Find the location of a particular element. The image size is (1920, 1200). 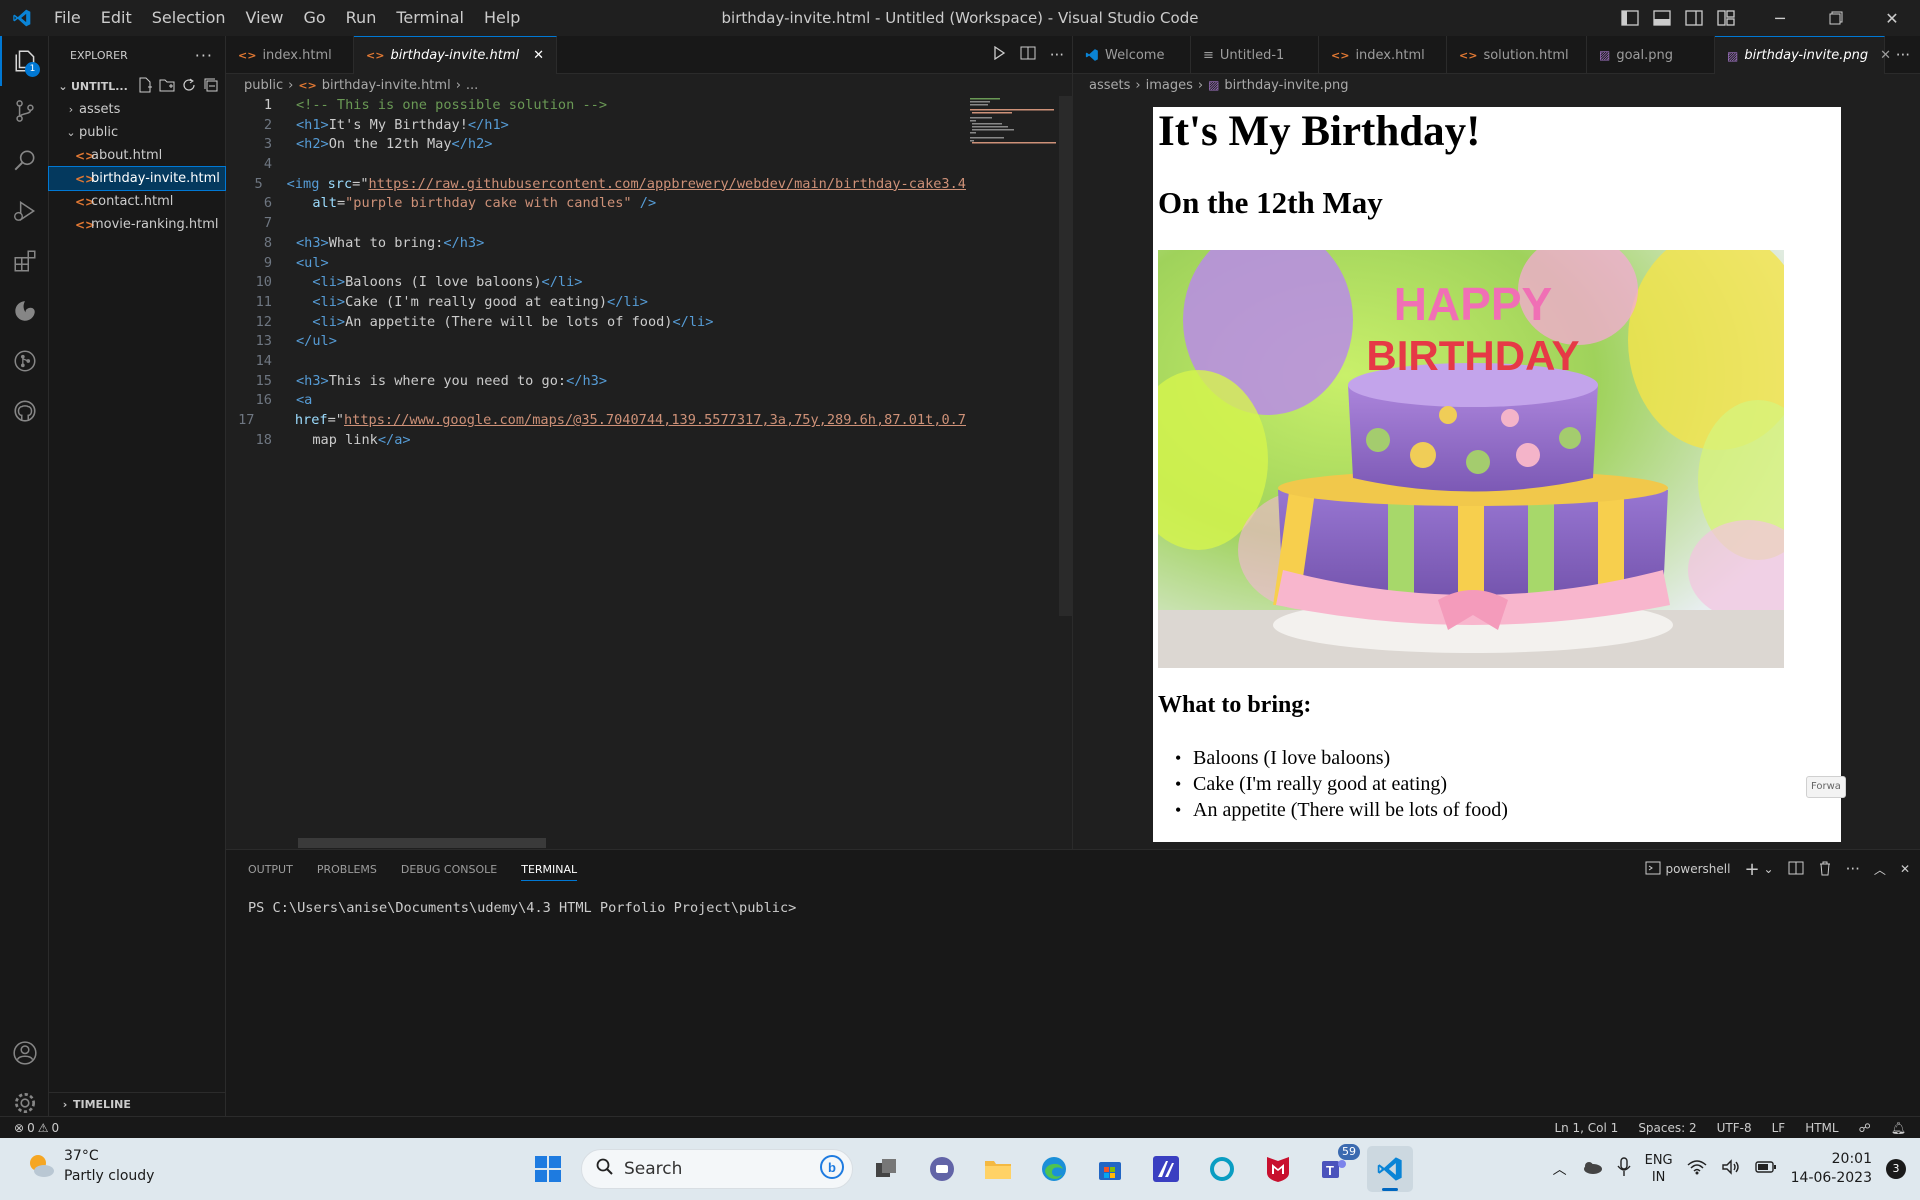

tree-folder-assets: › assets is located at coordinates (137, 109).